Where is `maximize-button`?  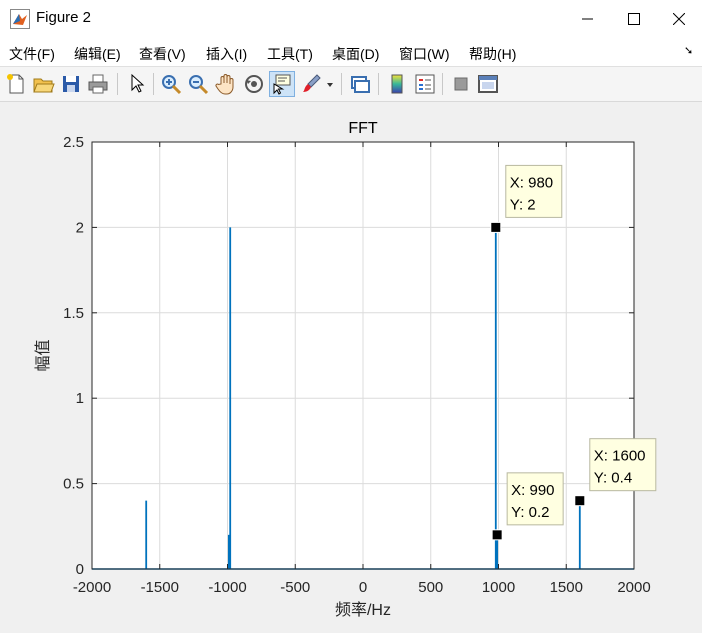 maximize-button is located at coordinates (634, 19).